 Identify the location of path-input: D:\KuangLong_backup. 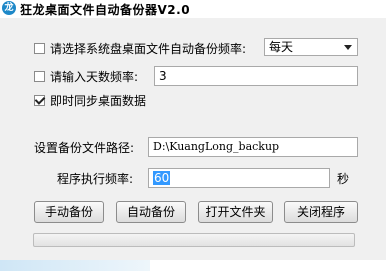
(253, 147).